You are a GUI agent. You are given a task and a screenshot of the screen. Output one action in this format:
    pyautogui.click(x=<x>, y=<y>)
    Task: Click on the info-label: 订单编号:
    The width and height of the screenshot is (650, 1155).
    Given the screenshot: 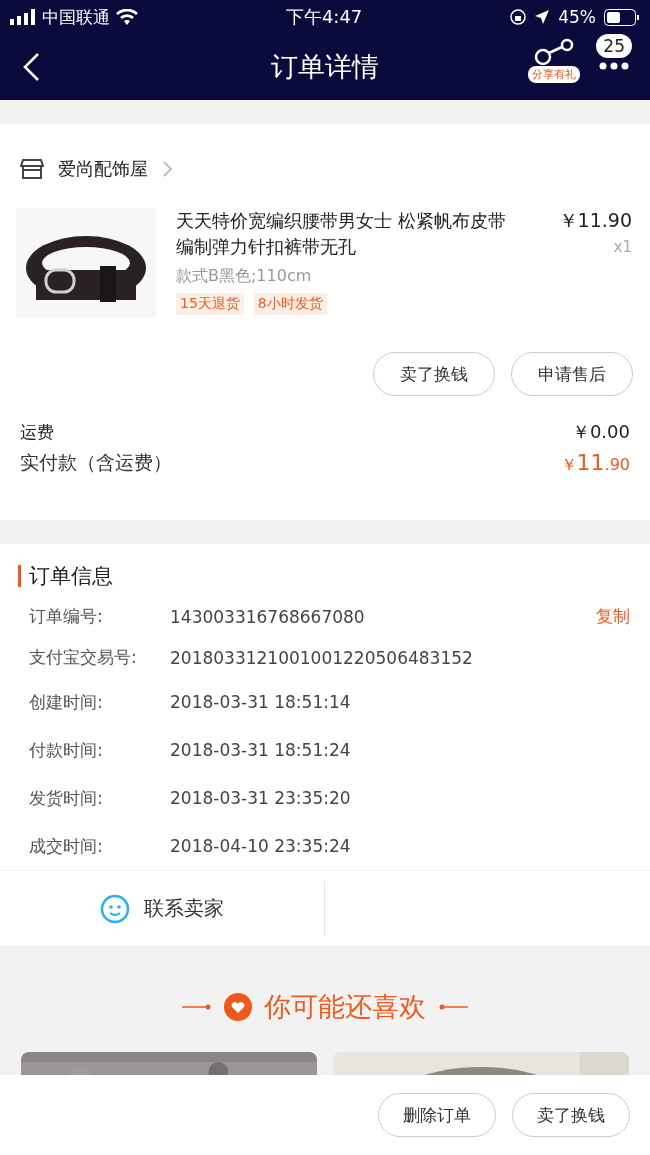 What is the action you would take?
    pyautogui.click(x=66, y=616)
    